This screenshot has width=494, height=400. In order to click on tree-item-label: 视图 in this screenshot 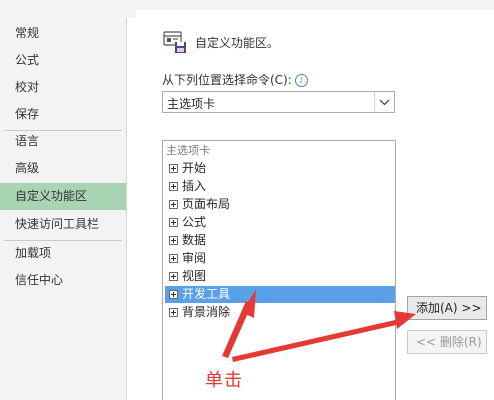, I will do `click(194, 276)`.